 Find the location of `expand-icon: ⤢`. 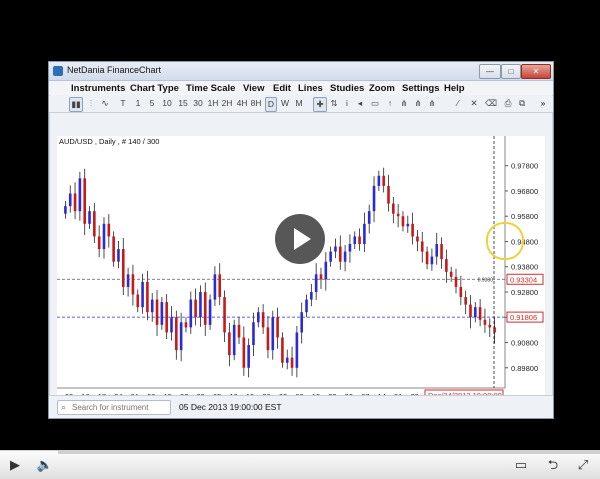

expand-icon: ⤢ is located at coordinates (583, 465).